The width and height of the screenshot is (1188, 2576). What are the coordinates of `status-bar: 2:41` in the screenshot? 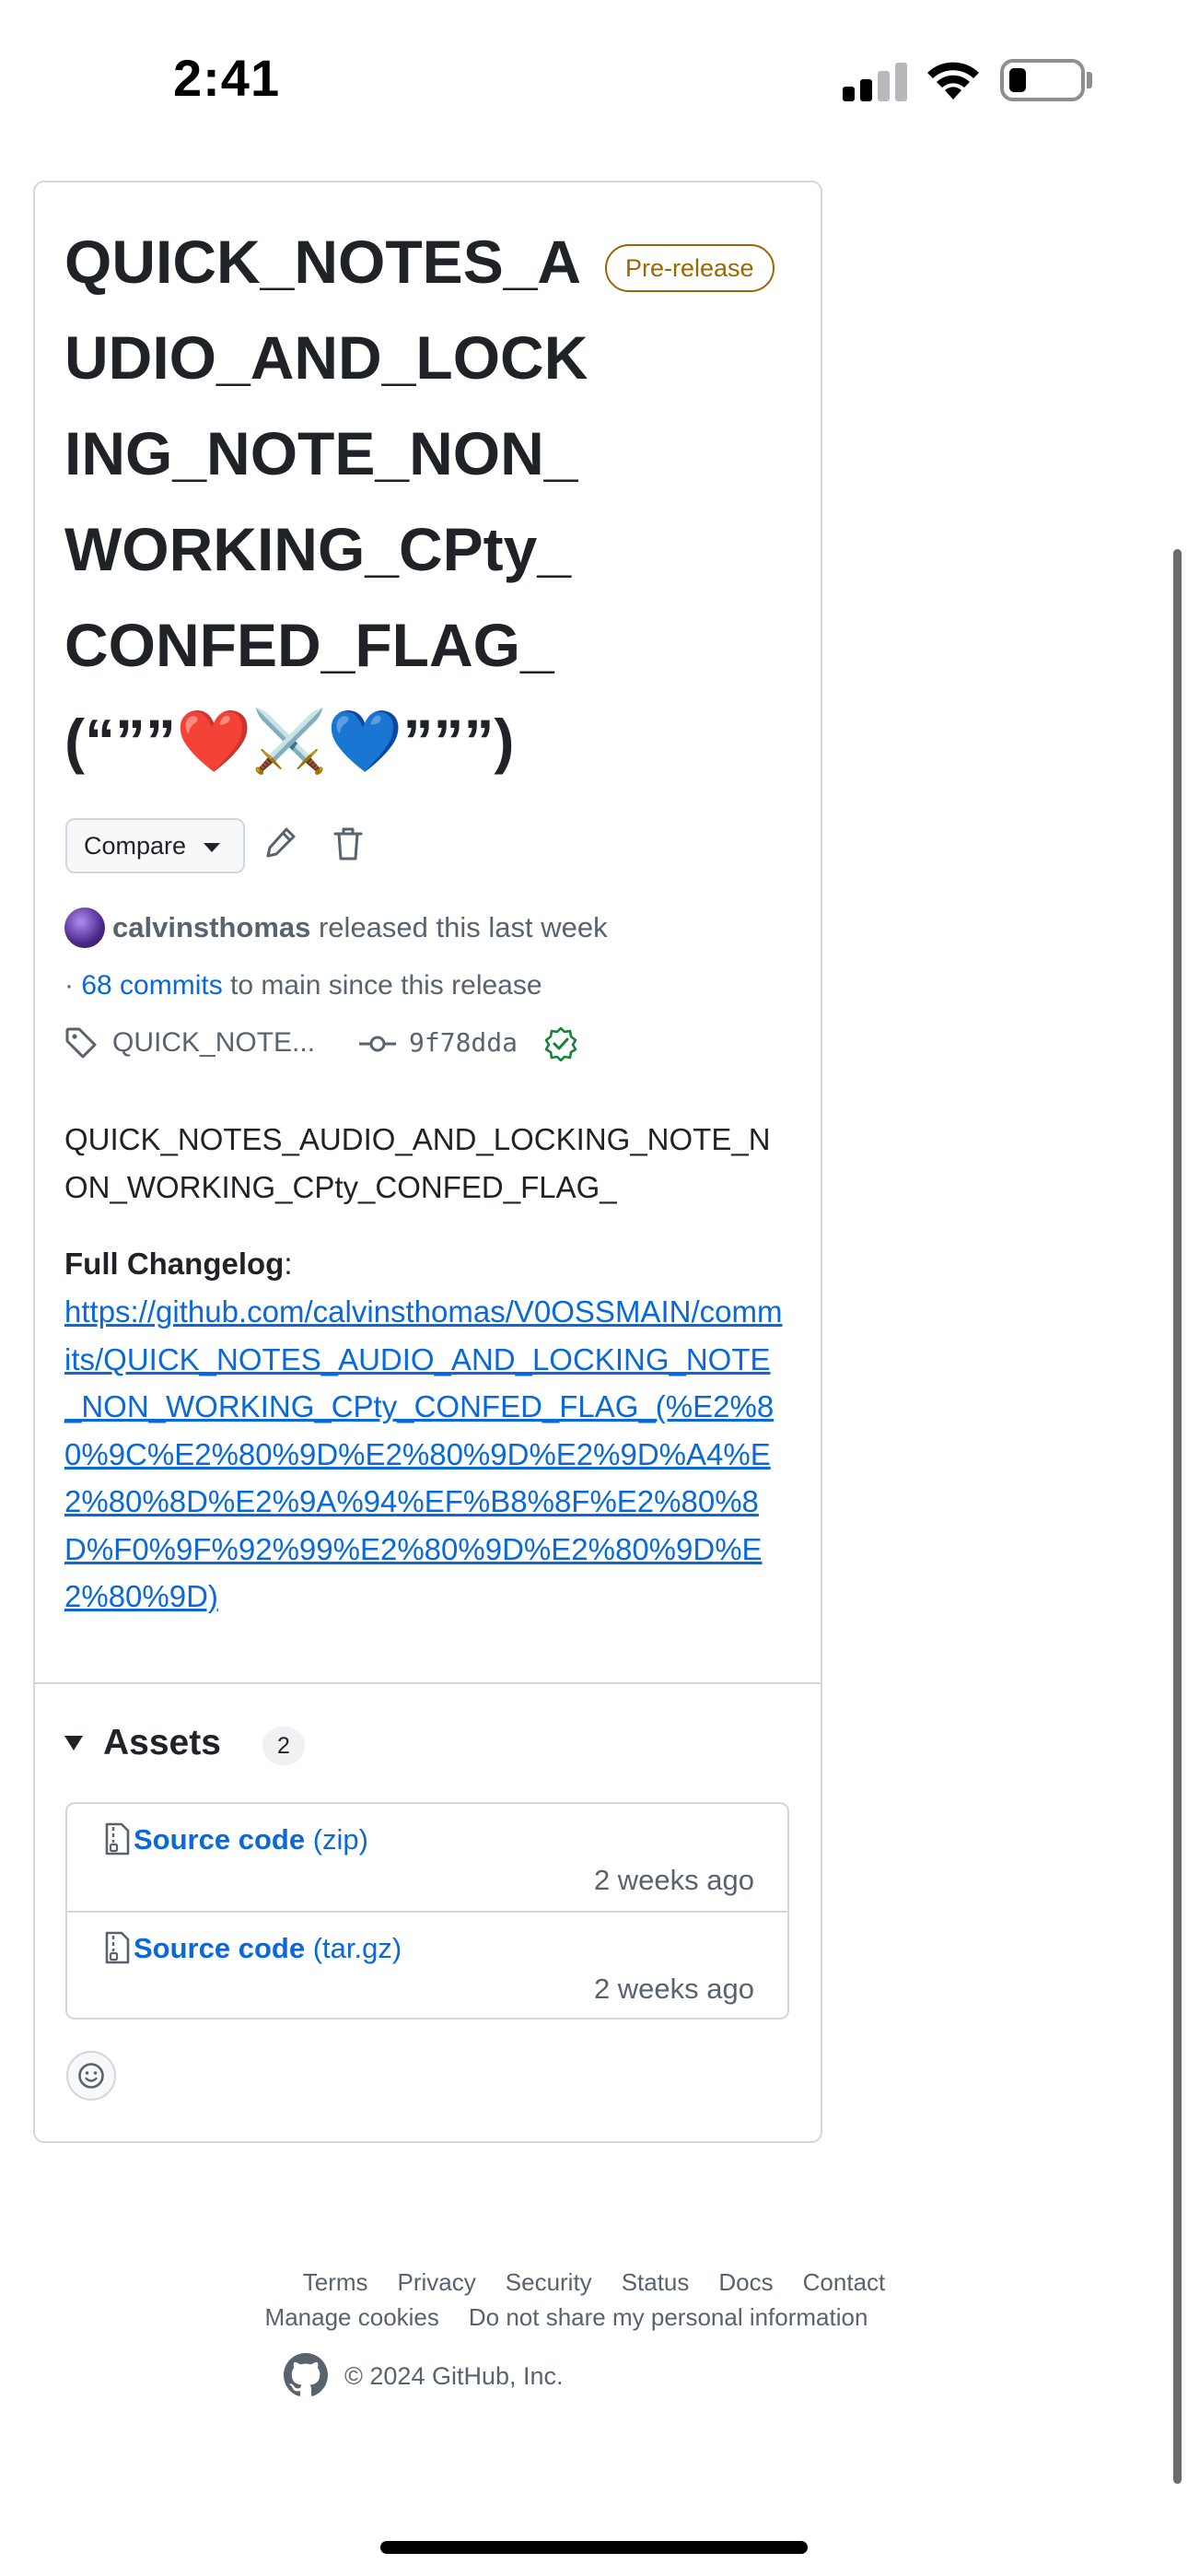 It's located at (594, 78).